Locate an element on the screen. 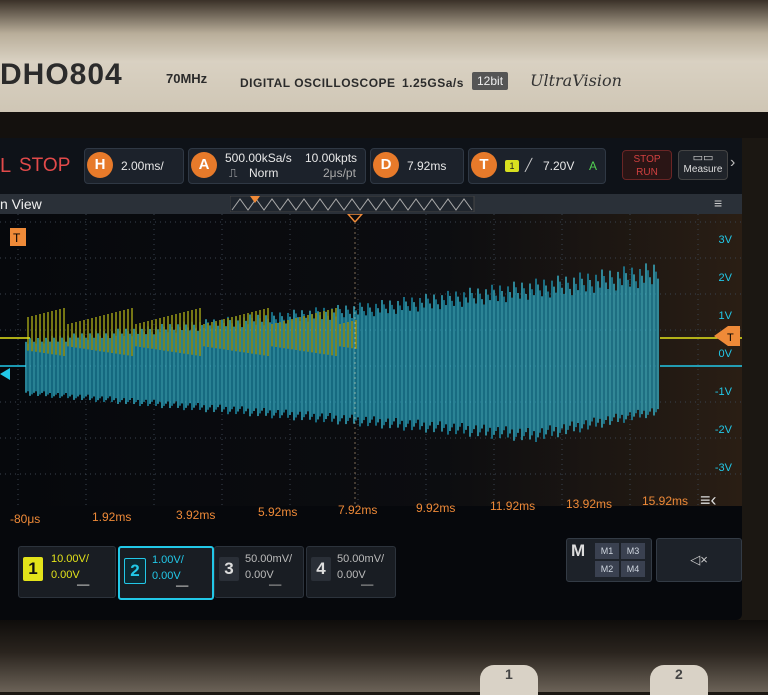 Image resolution: width=768 pixels, height=695 pixels. trigger-pill: T 1 ╱ 7.20V A is located at coordinates (537, 166).